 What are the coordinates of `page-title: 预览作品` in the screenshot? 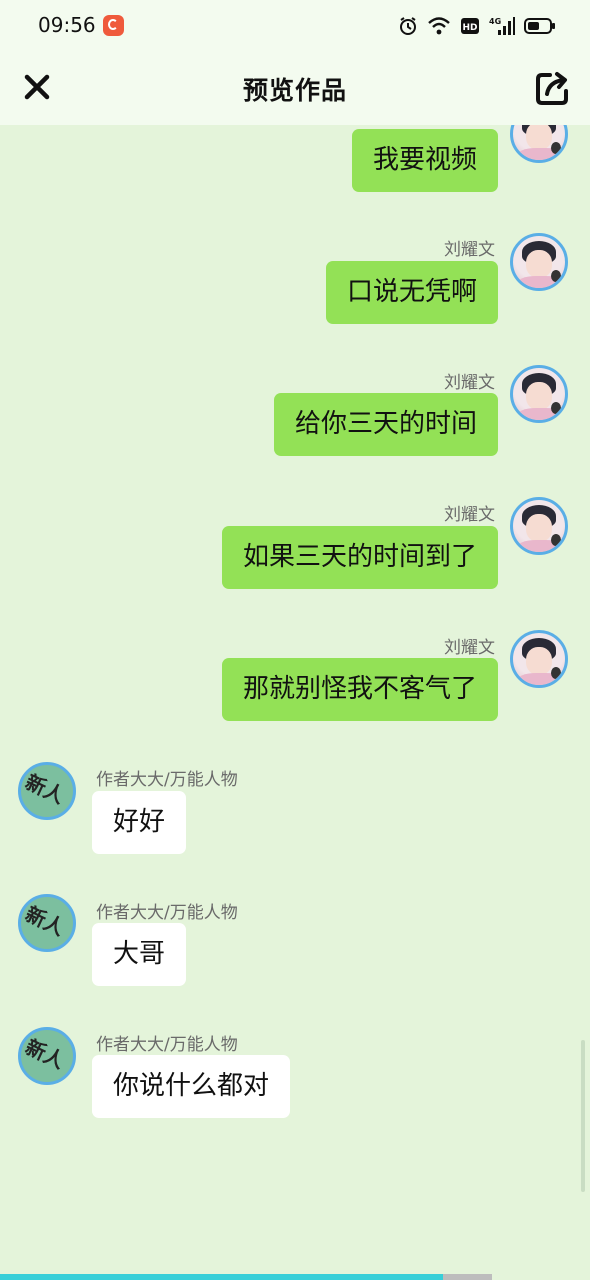 It's located at (294, 90).